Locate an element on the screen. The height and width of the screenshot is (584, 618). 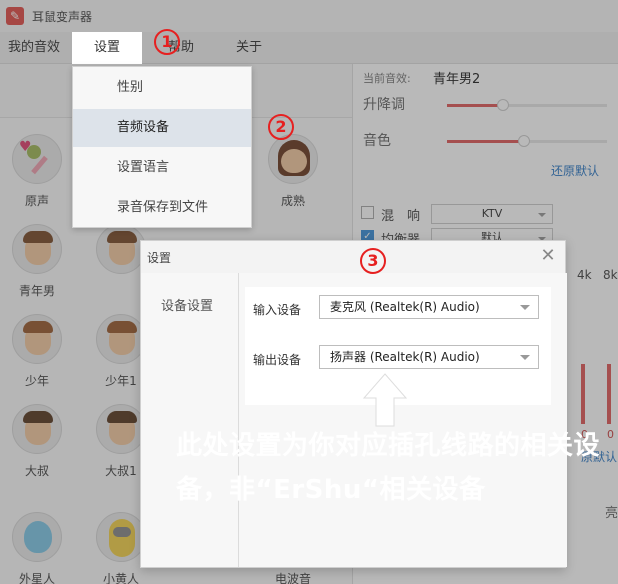
instruction-callout: 此处设置为你对应插孔线路的相关设备，非“ErShu“相关设备 is located at coordinates (388, 468).